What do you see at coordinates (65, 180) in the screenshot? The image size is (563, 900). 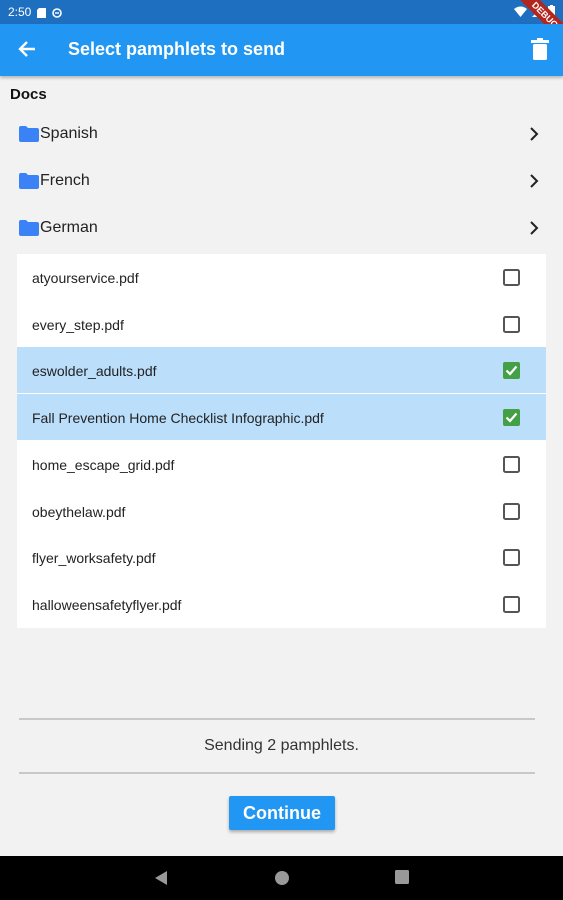 I see `folder-label: French` at bounding box center [65, 180].